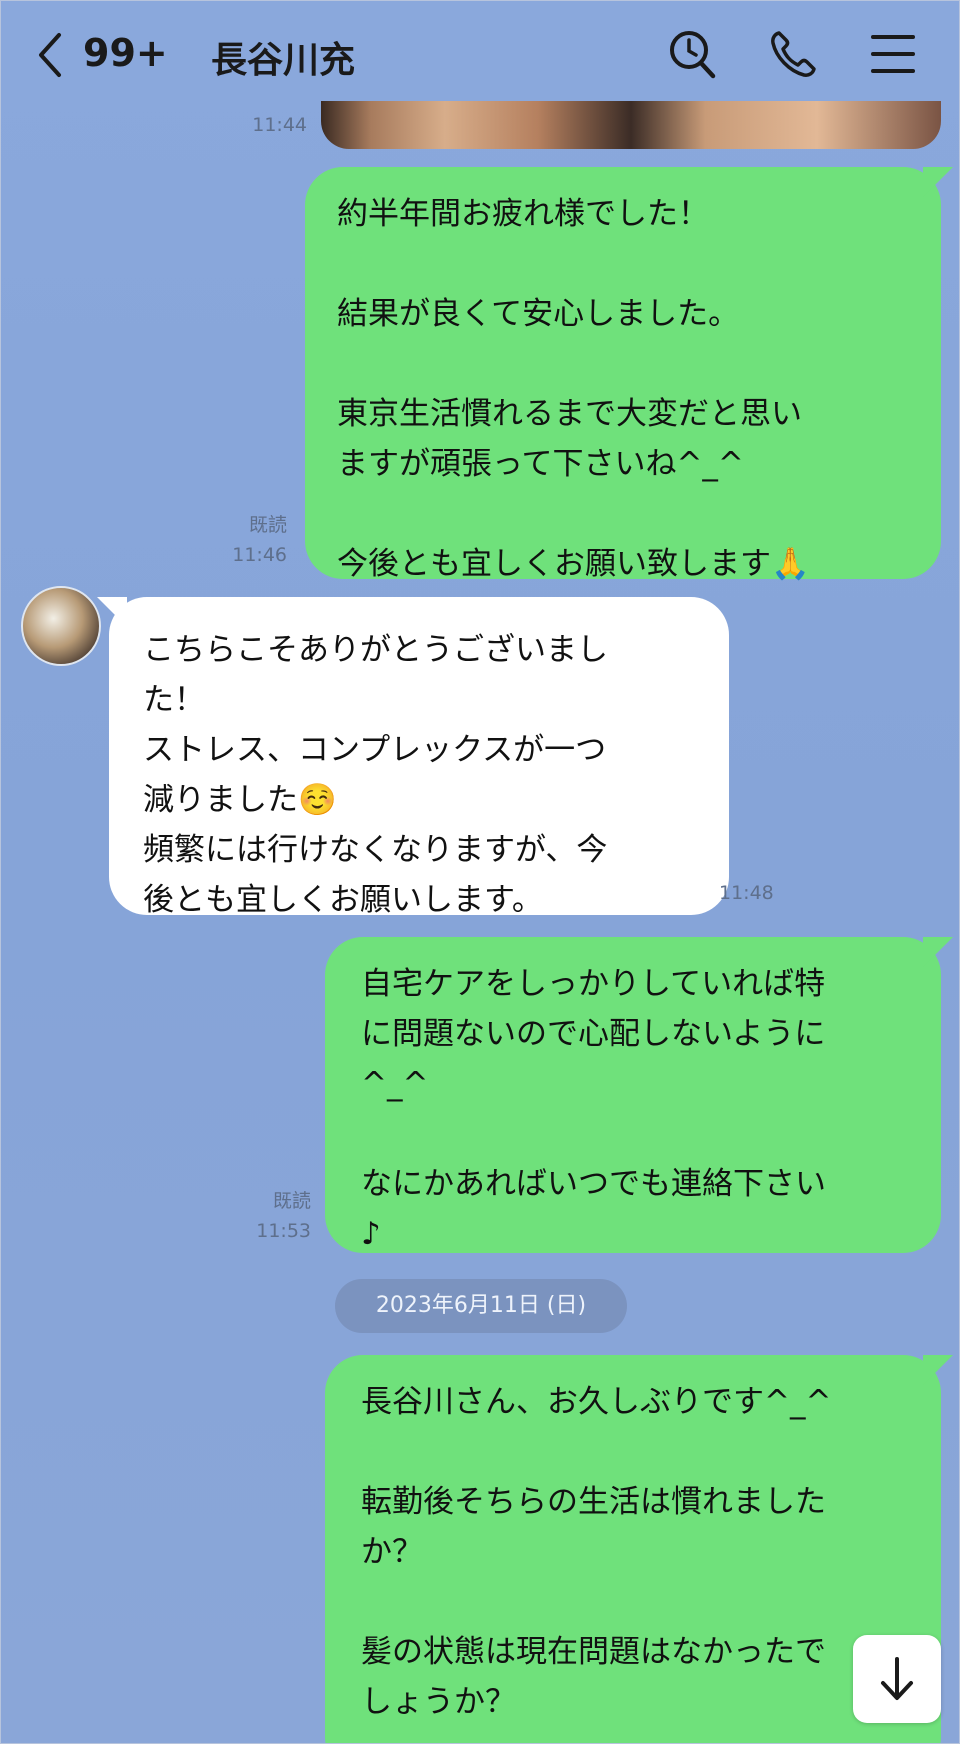  Describe the element at coordinates (481, 1306) in the screenshot. I see `date-separator: 2023年6月11日 (日)` at that location.